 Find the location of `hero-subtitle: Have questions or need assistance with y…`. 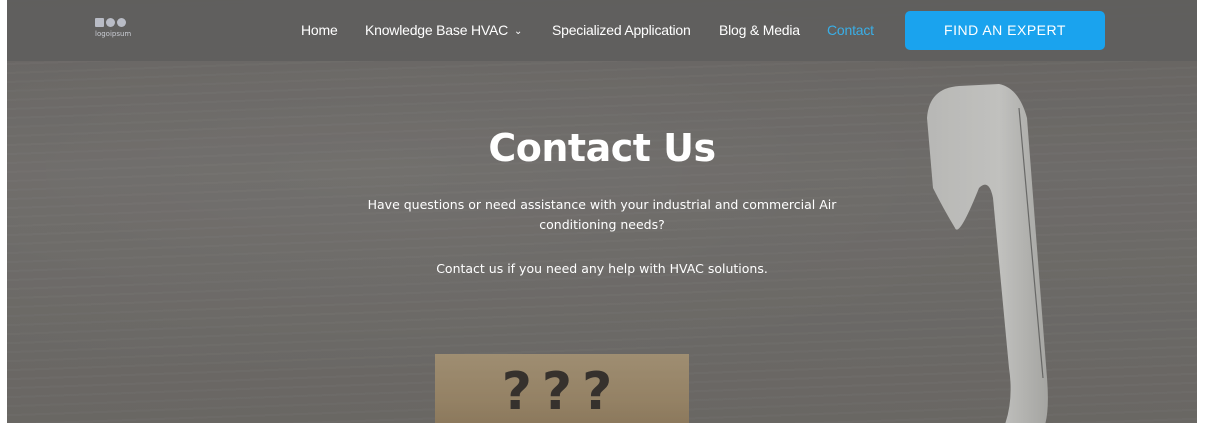

hero-subtitle: Have questions or need assistance with y… is located at coordinates (602, 214).